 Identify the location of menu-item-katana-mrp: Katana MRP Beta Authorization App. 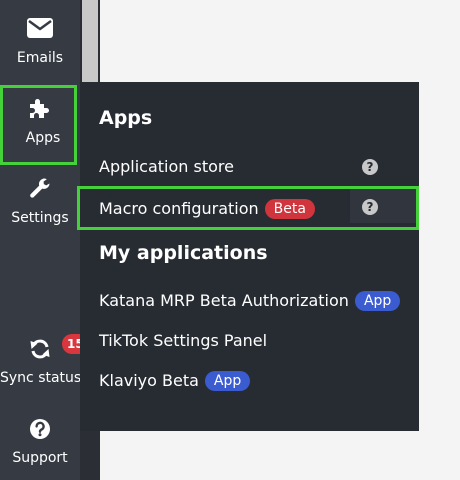
(249, 302).